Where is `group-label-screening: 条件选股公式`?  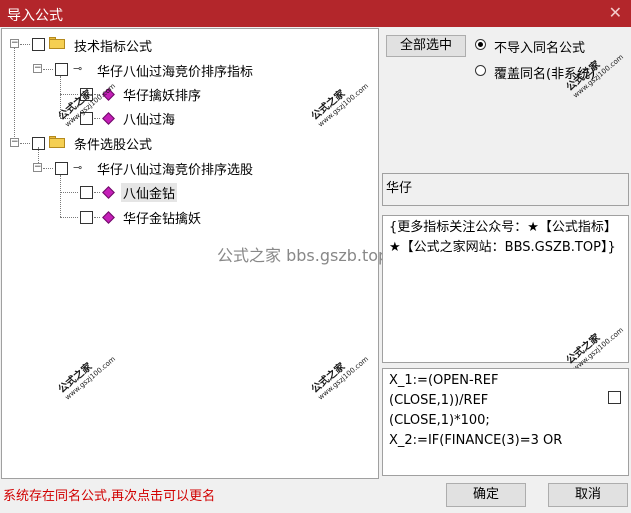
group-label-screening: 条件选股公式 is located at coordinates (113, 143).